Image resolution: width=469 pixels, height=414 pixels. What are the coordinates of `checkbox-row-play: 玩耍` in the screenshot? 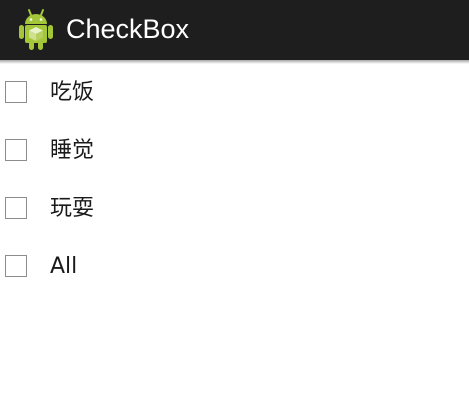 It's located at (234, 209).